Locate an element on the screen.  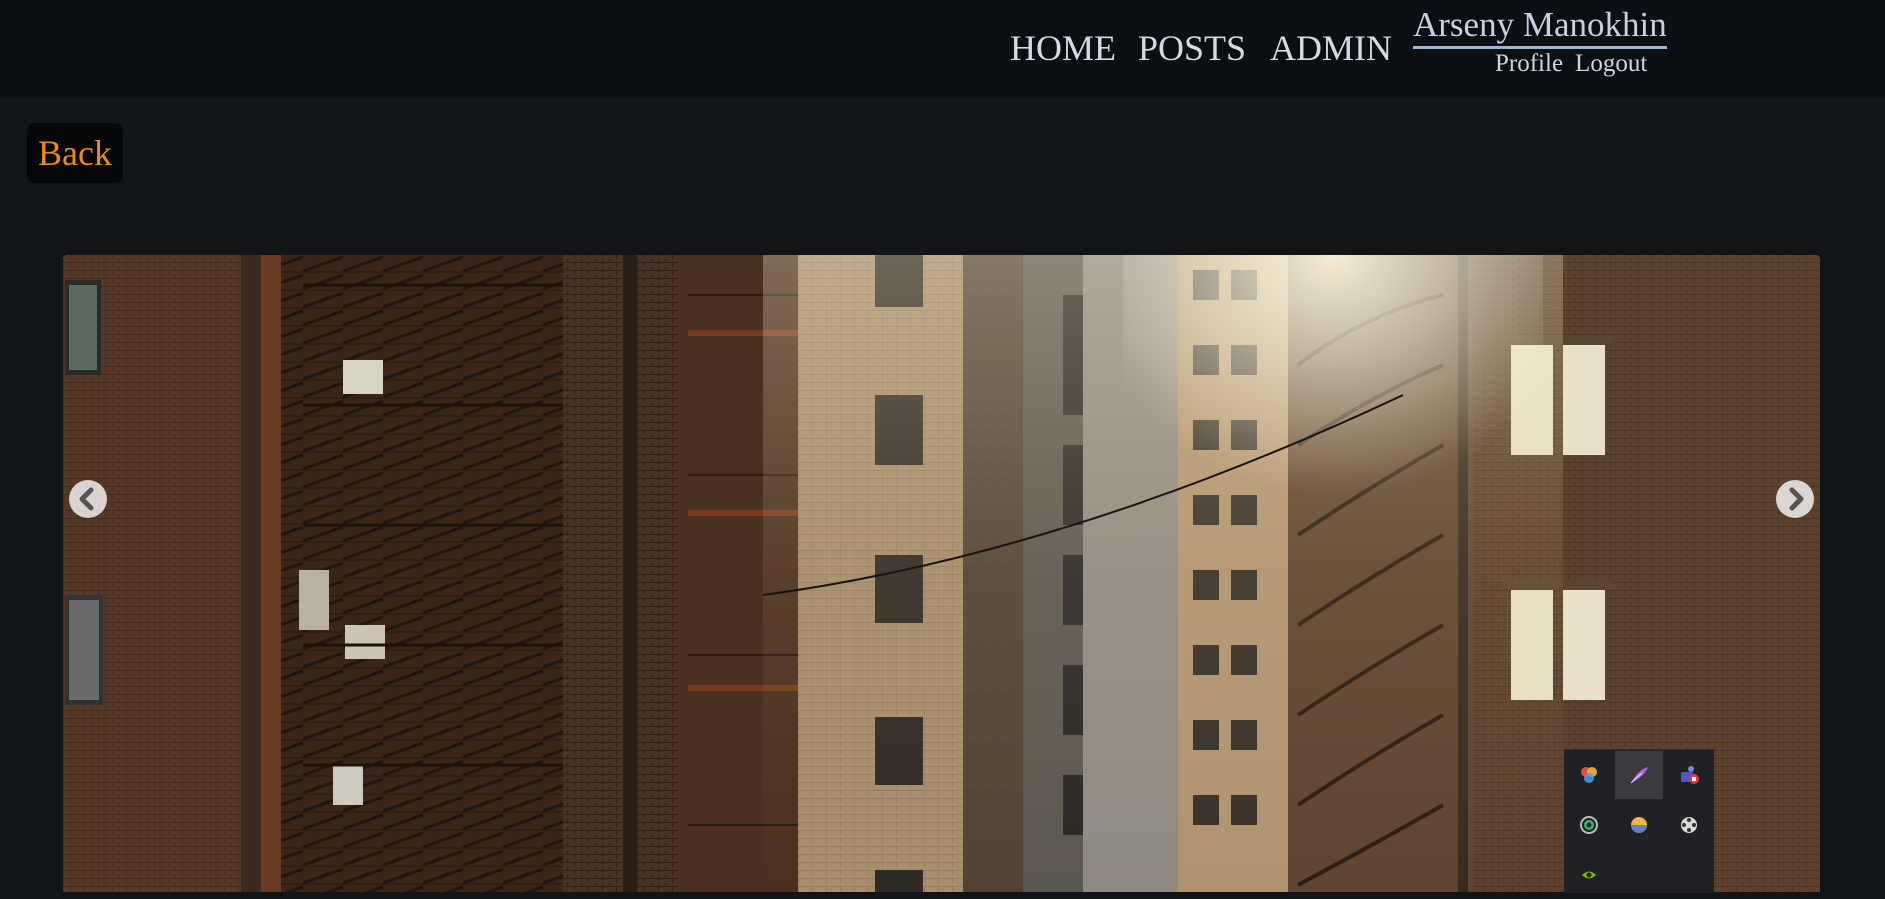
nav-posts-link: POSTS is located at coordinates (1192, 48).